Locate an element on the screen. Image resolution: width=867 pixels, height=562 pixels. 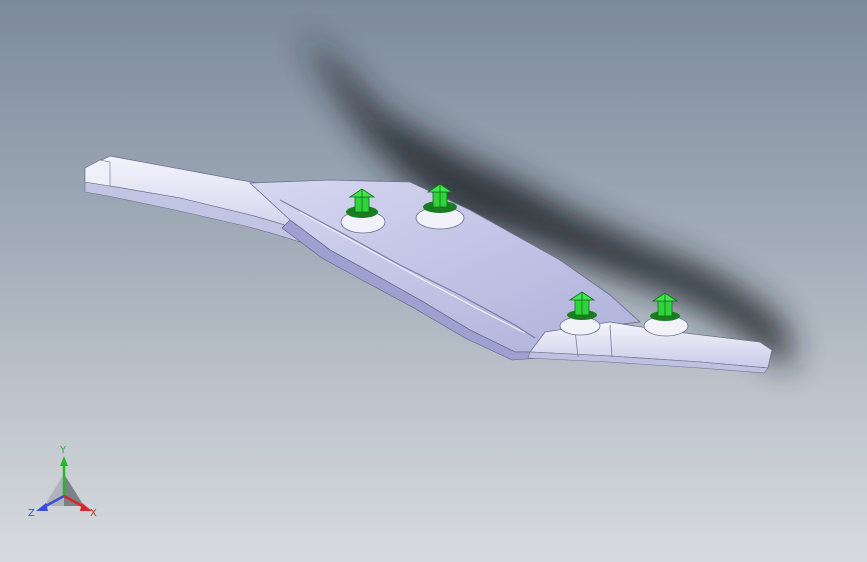
left-arm-tip is located at coordinates (97, 173).